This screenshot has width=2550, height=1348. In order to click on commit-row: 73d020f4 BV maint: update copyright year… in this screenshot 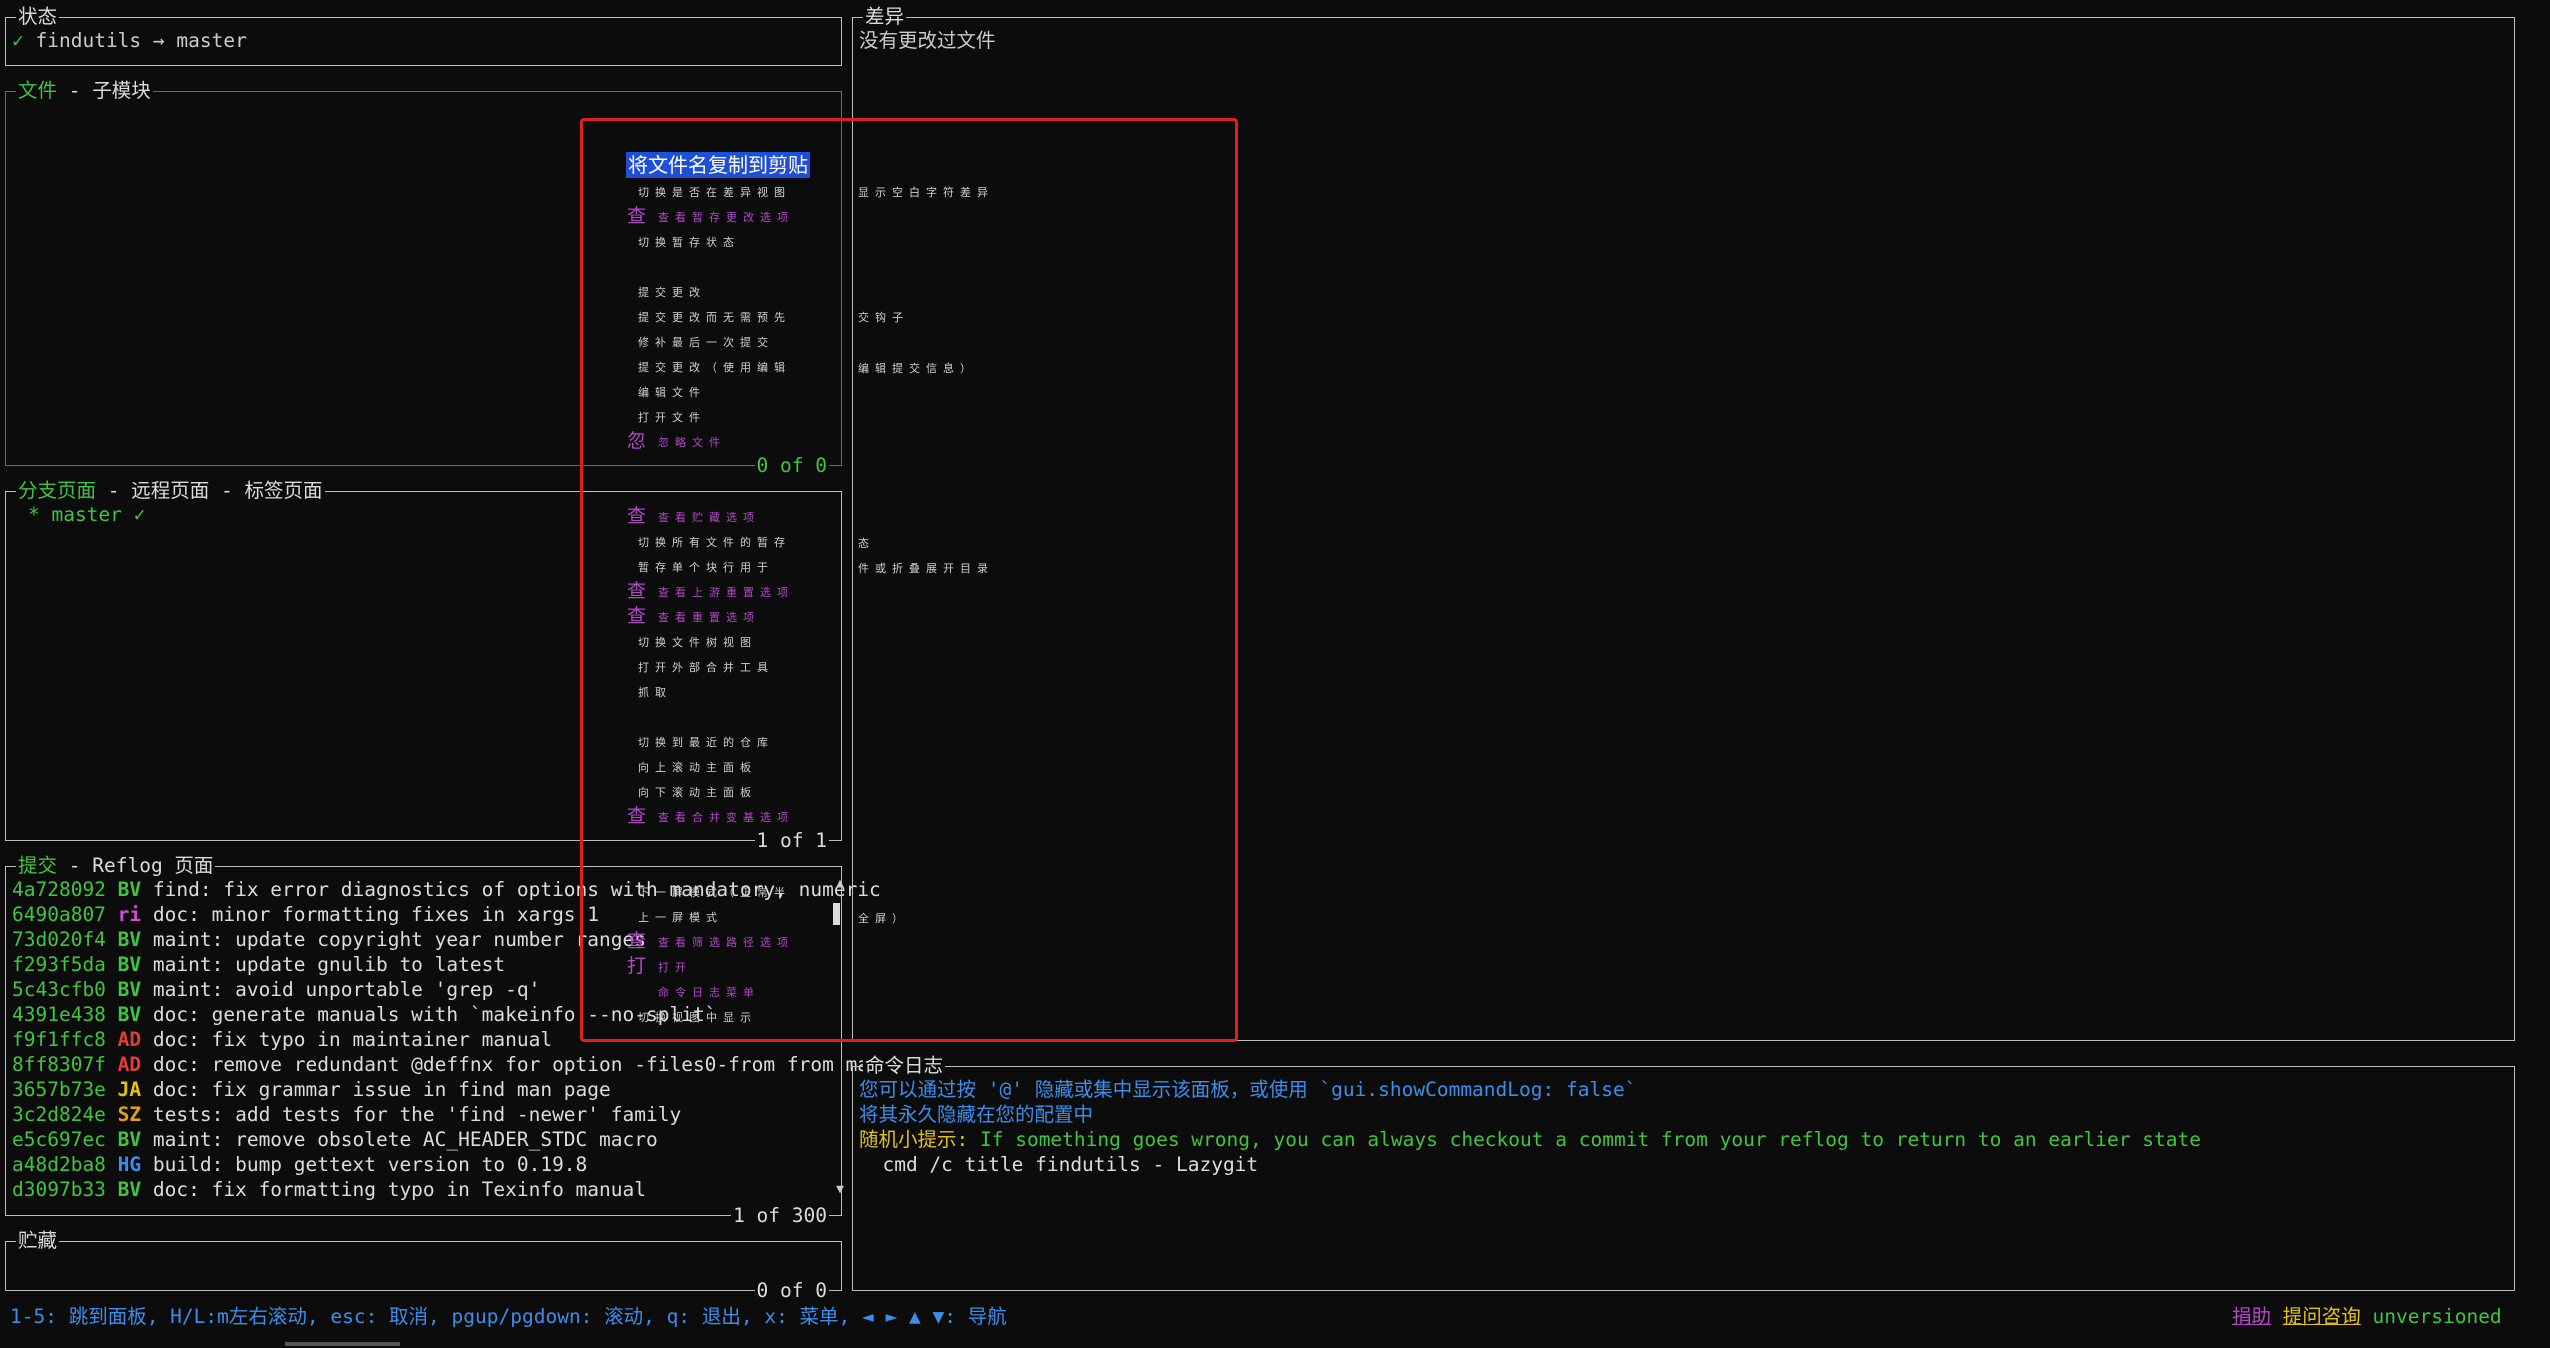, I will do `click(329, 939)`.